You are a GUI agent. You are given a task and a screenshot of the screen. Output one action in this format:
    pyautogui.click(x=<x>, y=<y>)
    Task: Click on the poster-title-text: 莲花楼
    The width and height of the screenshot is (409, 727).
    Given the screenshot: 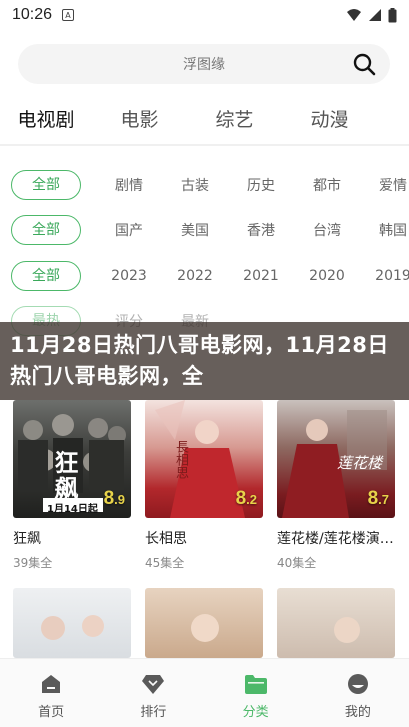 What is the action you would take?
    pyautogui.click(x=360, y=463)
    